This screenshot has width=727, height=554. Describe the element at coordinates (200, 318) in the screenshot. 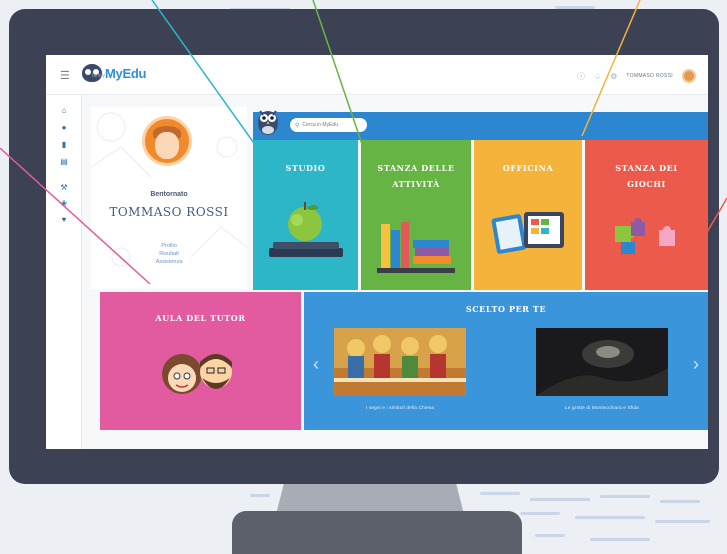

I see `tile-tutor-title: Aula del Tutor` at that location.